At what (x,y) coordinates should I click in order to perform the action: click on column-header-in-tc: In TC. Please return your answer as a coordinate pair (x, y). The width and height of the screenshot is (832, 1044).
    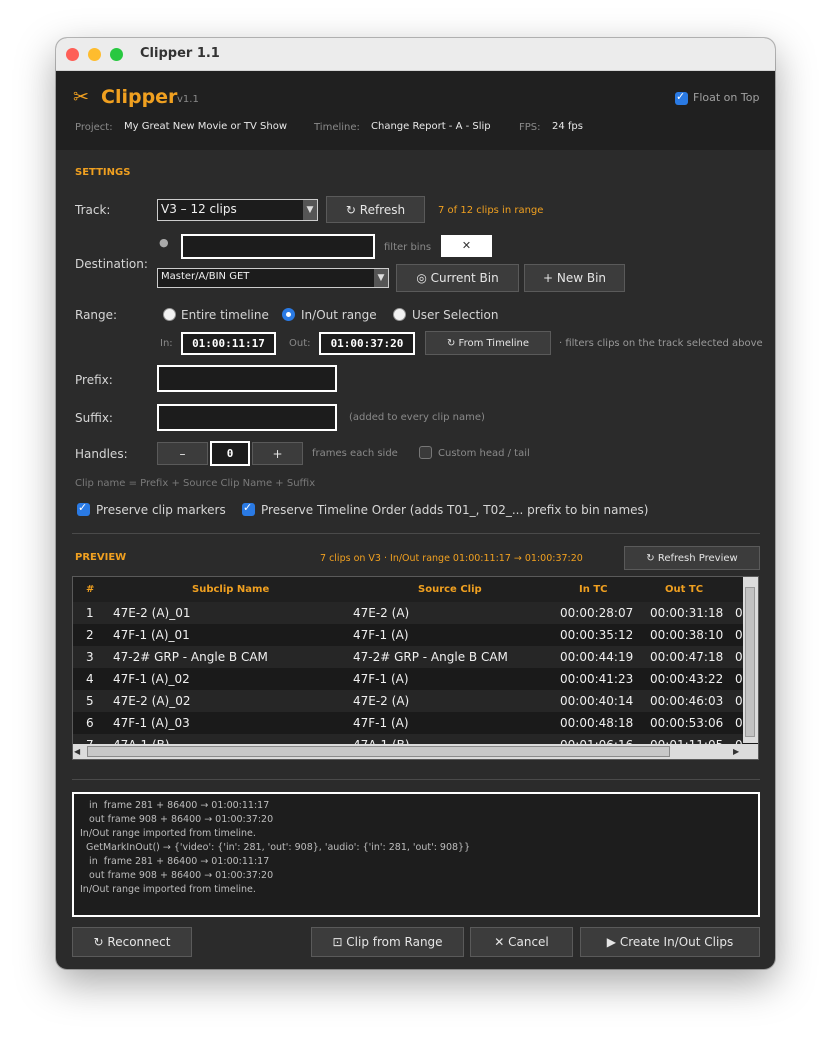
    Looking at the image, I should click on (593, 589).